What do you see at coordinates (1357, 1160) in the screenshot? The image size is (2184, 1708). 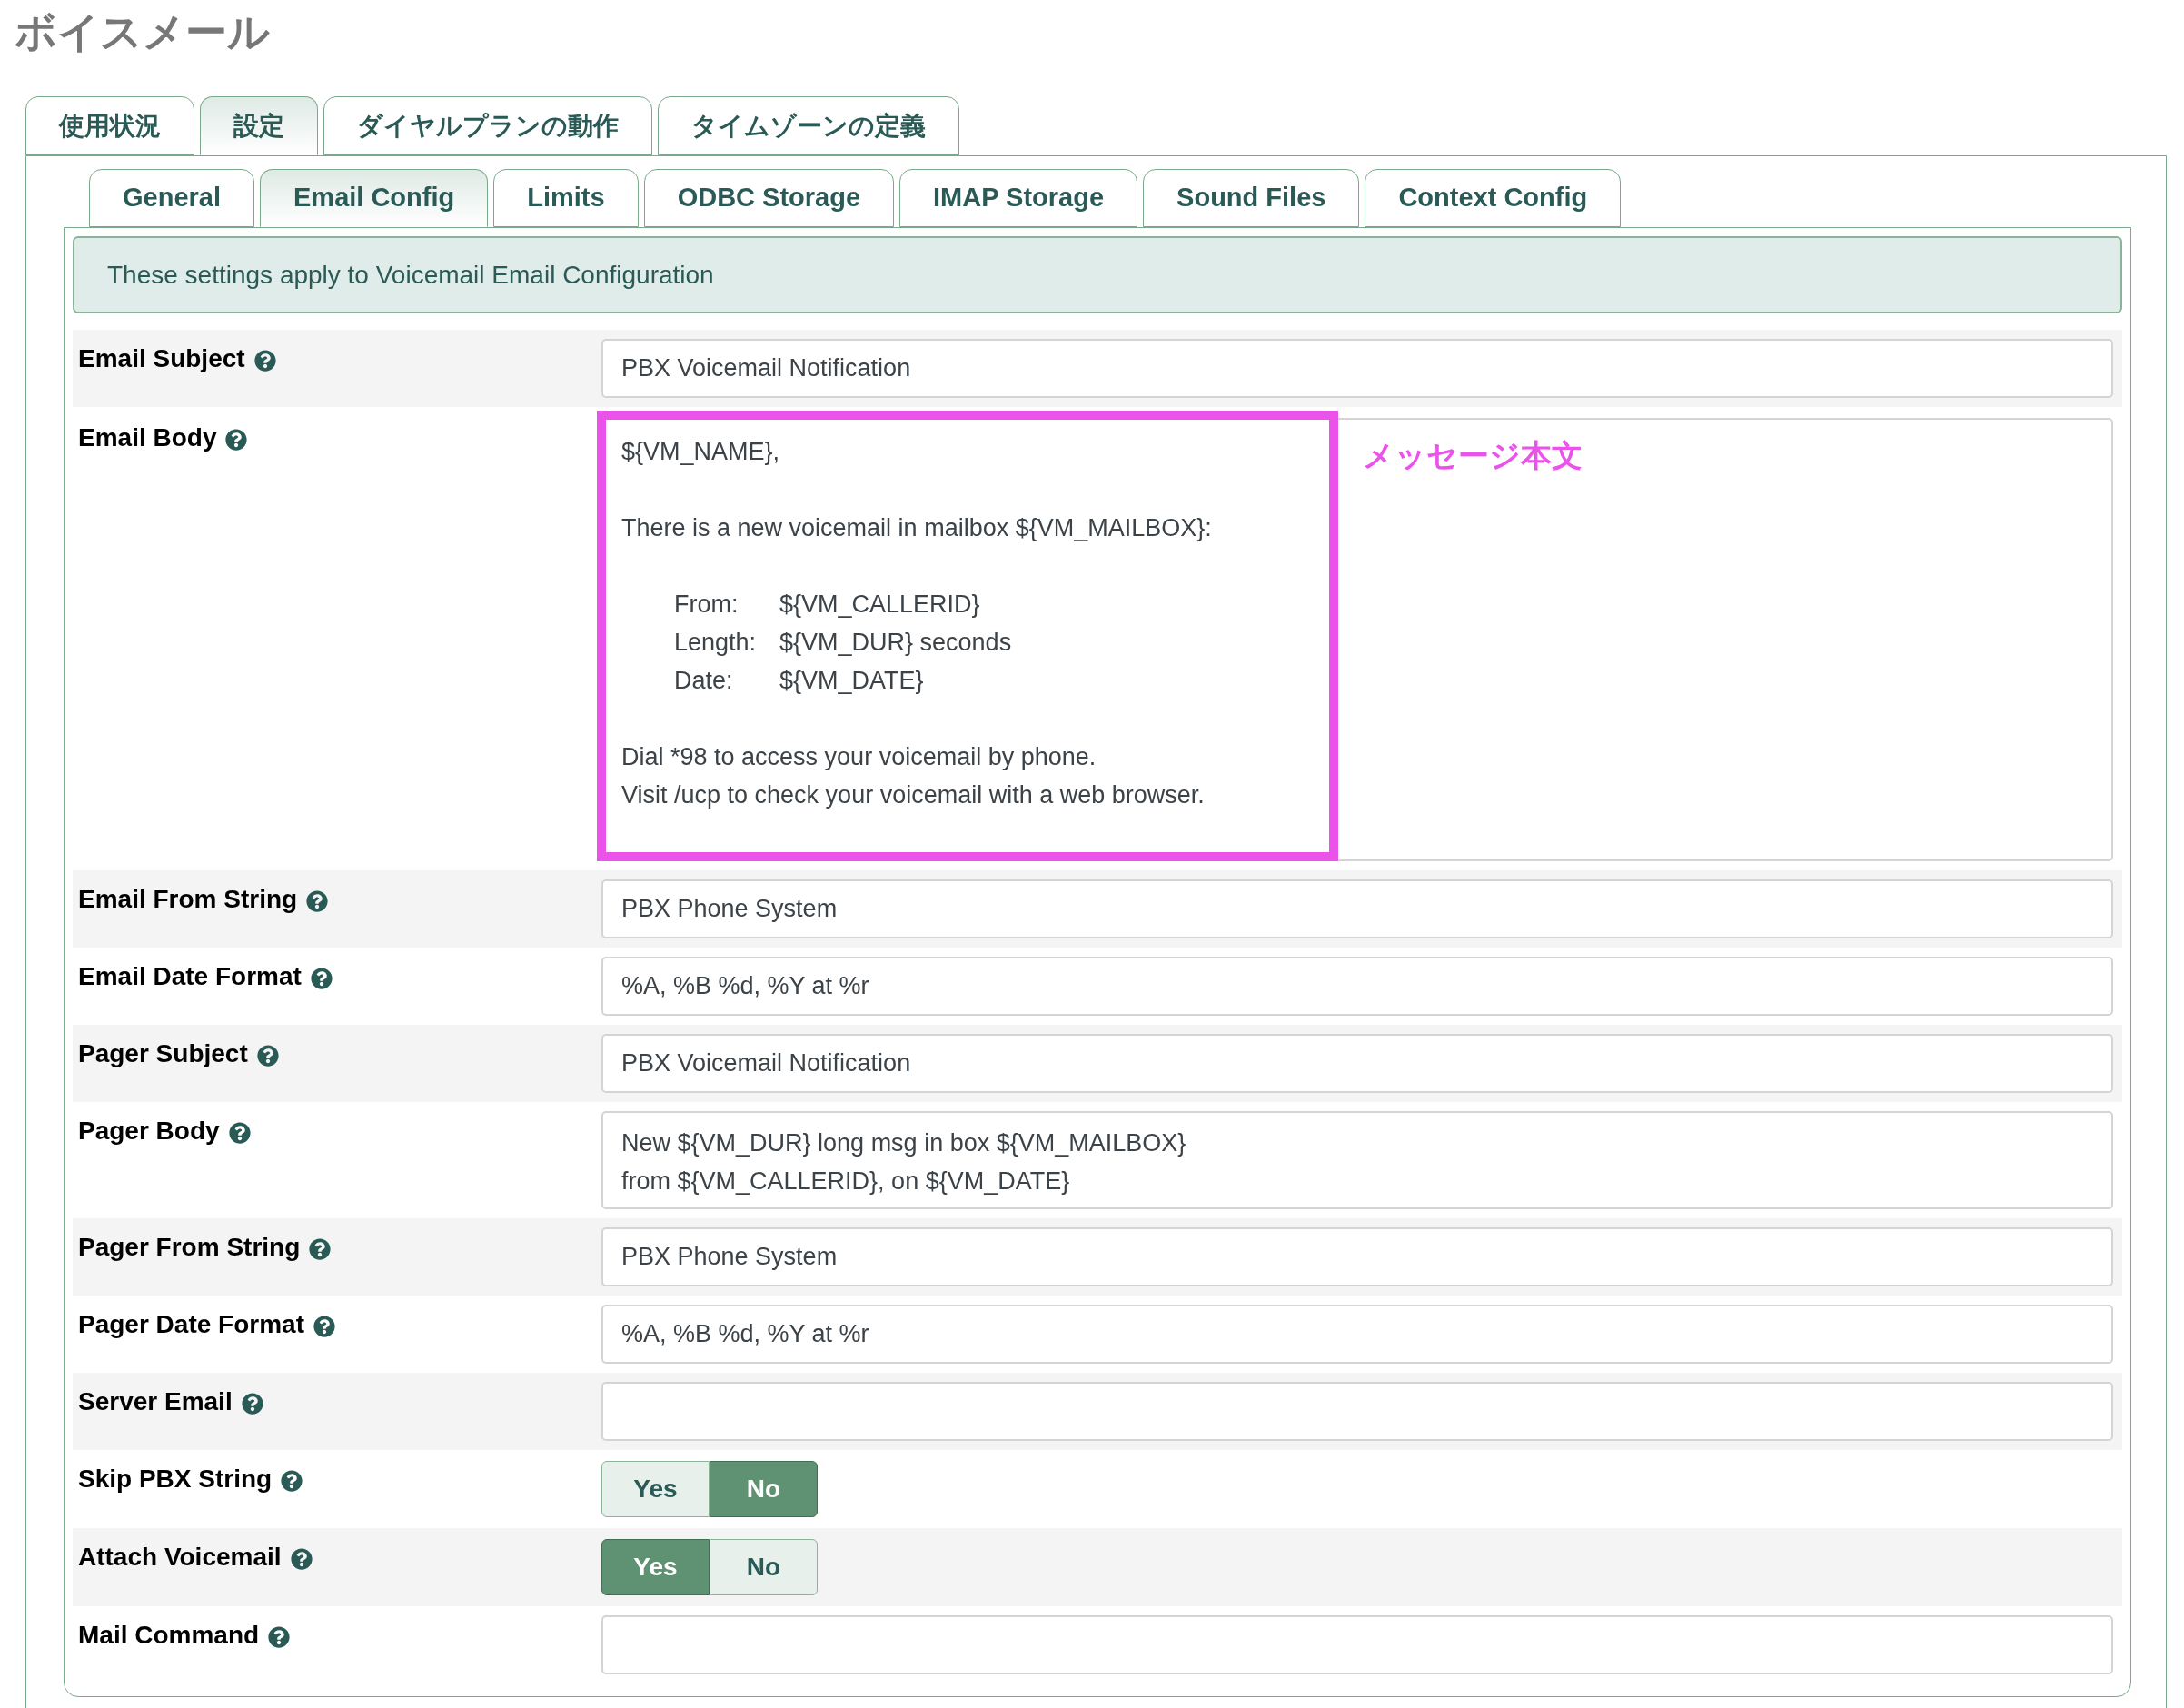 I see `text-area: New ${VM_DUR} long msg in box ${VM_MAILBOX} from ${VM_CALLERID}, on ${VM_DATE}` at bounding box center [1357, 1160].